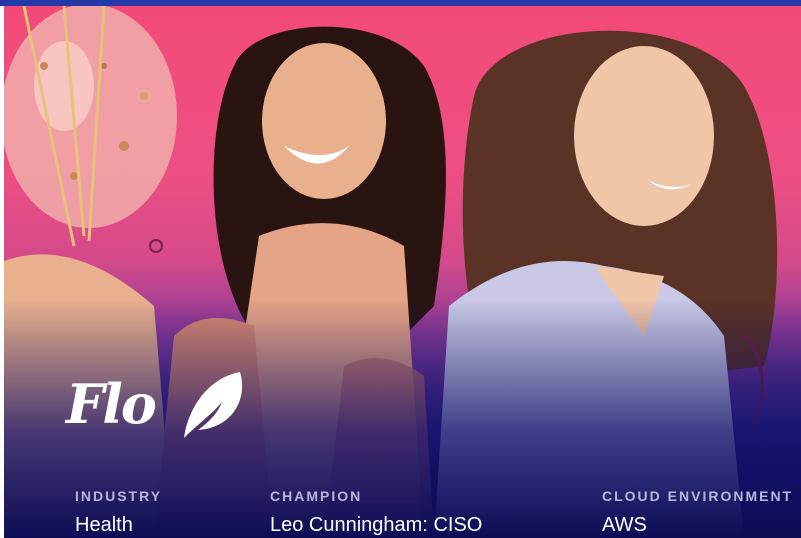 The width and height of the screenshot is (801, 538). I want to click on flo-logo: Flo, so click(154, 405).